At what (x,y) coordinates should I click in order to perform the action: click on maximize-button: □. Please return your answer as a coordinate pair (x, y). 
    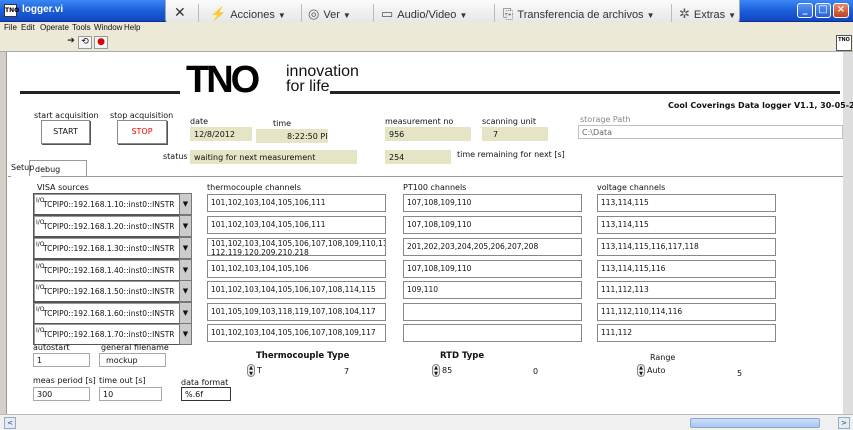
    Looking at the image, I should click on (823, 10).